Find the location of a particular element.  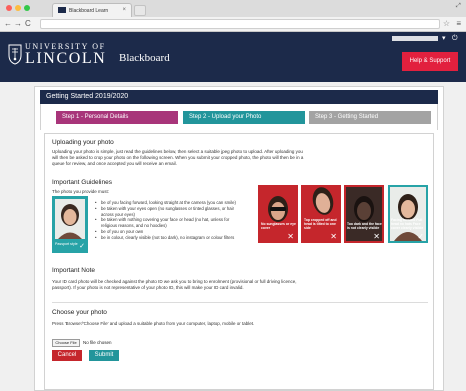

blackboard-logo-text: Blackboard is located at coordinates (144, 58).